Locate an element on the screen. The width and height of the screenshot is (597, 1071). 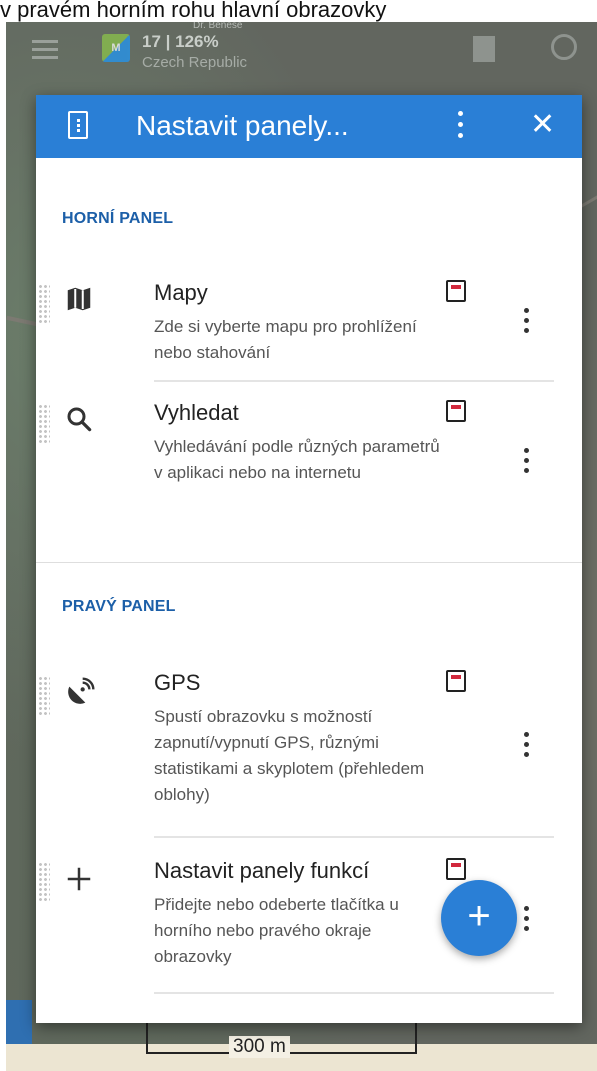
section-divider is located at coordinates (309, 562).